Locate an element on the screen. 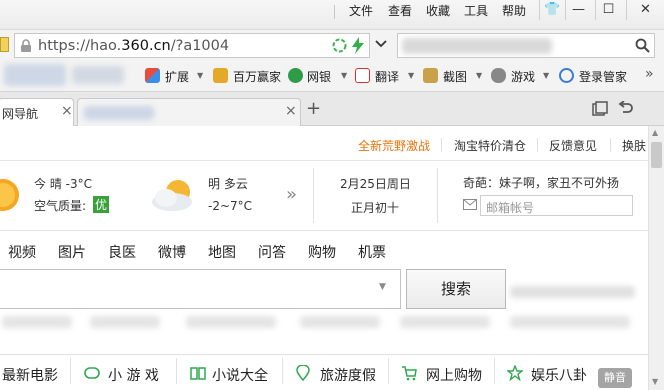  toolbar-extensions: 扩展 is located at coordinates (177, 76).